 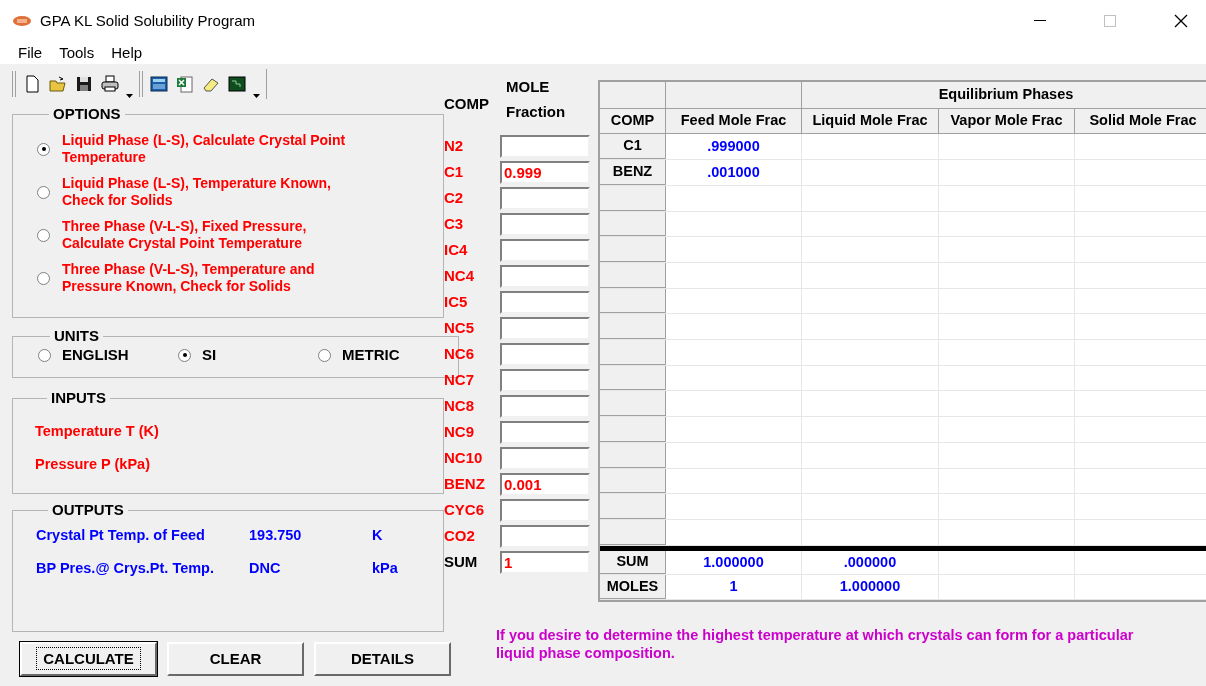 I want to click on group-title: UNITS, so click(x=76, y=336).